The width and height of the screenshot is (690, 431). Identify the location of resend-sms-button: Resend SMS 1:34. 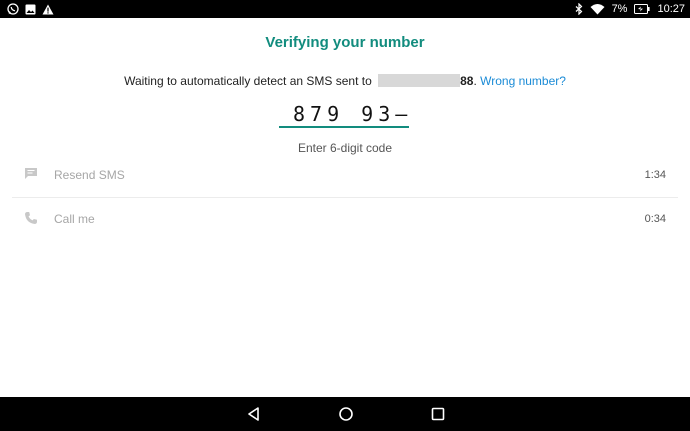
(345, 174).